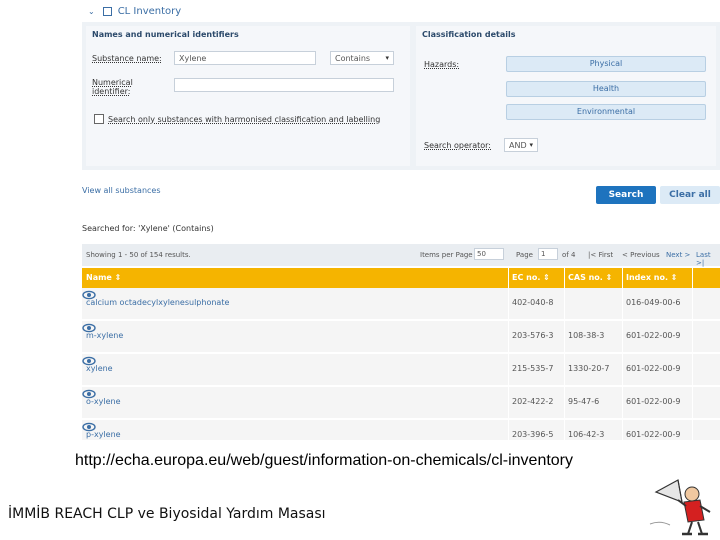 The width and height of the screenshot is (720, 540). Describe the element at coordinates (103, 434) in the screenshot. I see `substance-name-link: p-xylene` at that location.